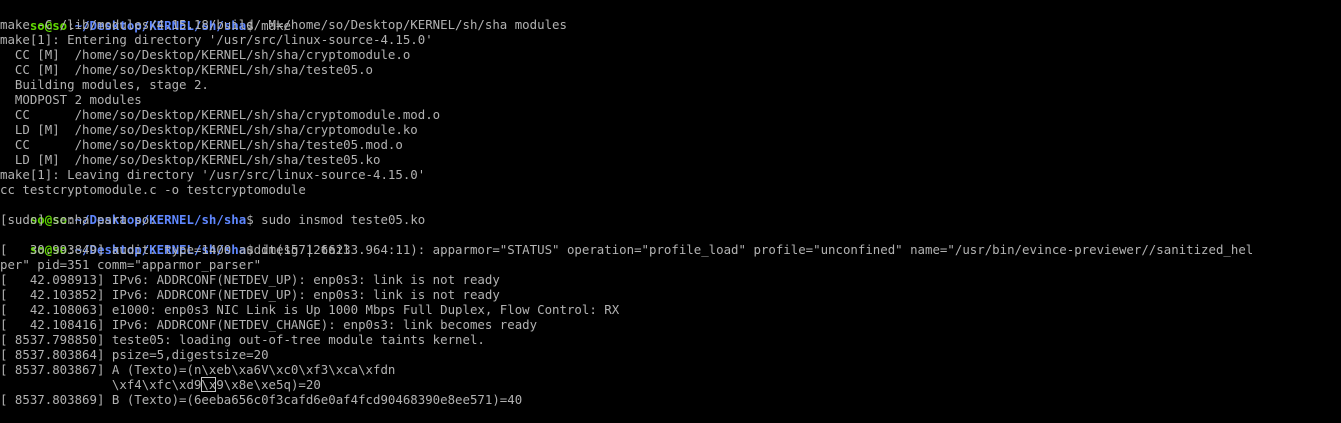 The height and width of the screenshot is (423, 1341). Describe the element at coordinates (104, 84) in the screenshot. I see `output-line: Building modules, stage 2.` at that location.